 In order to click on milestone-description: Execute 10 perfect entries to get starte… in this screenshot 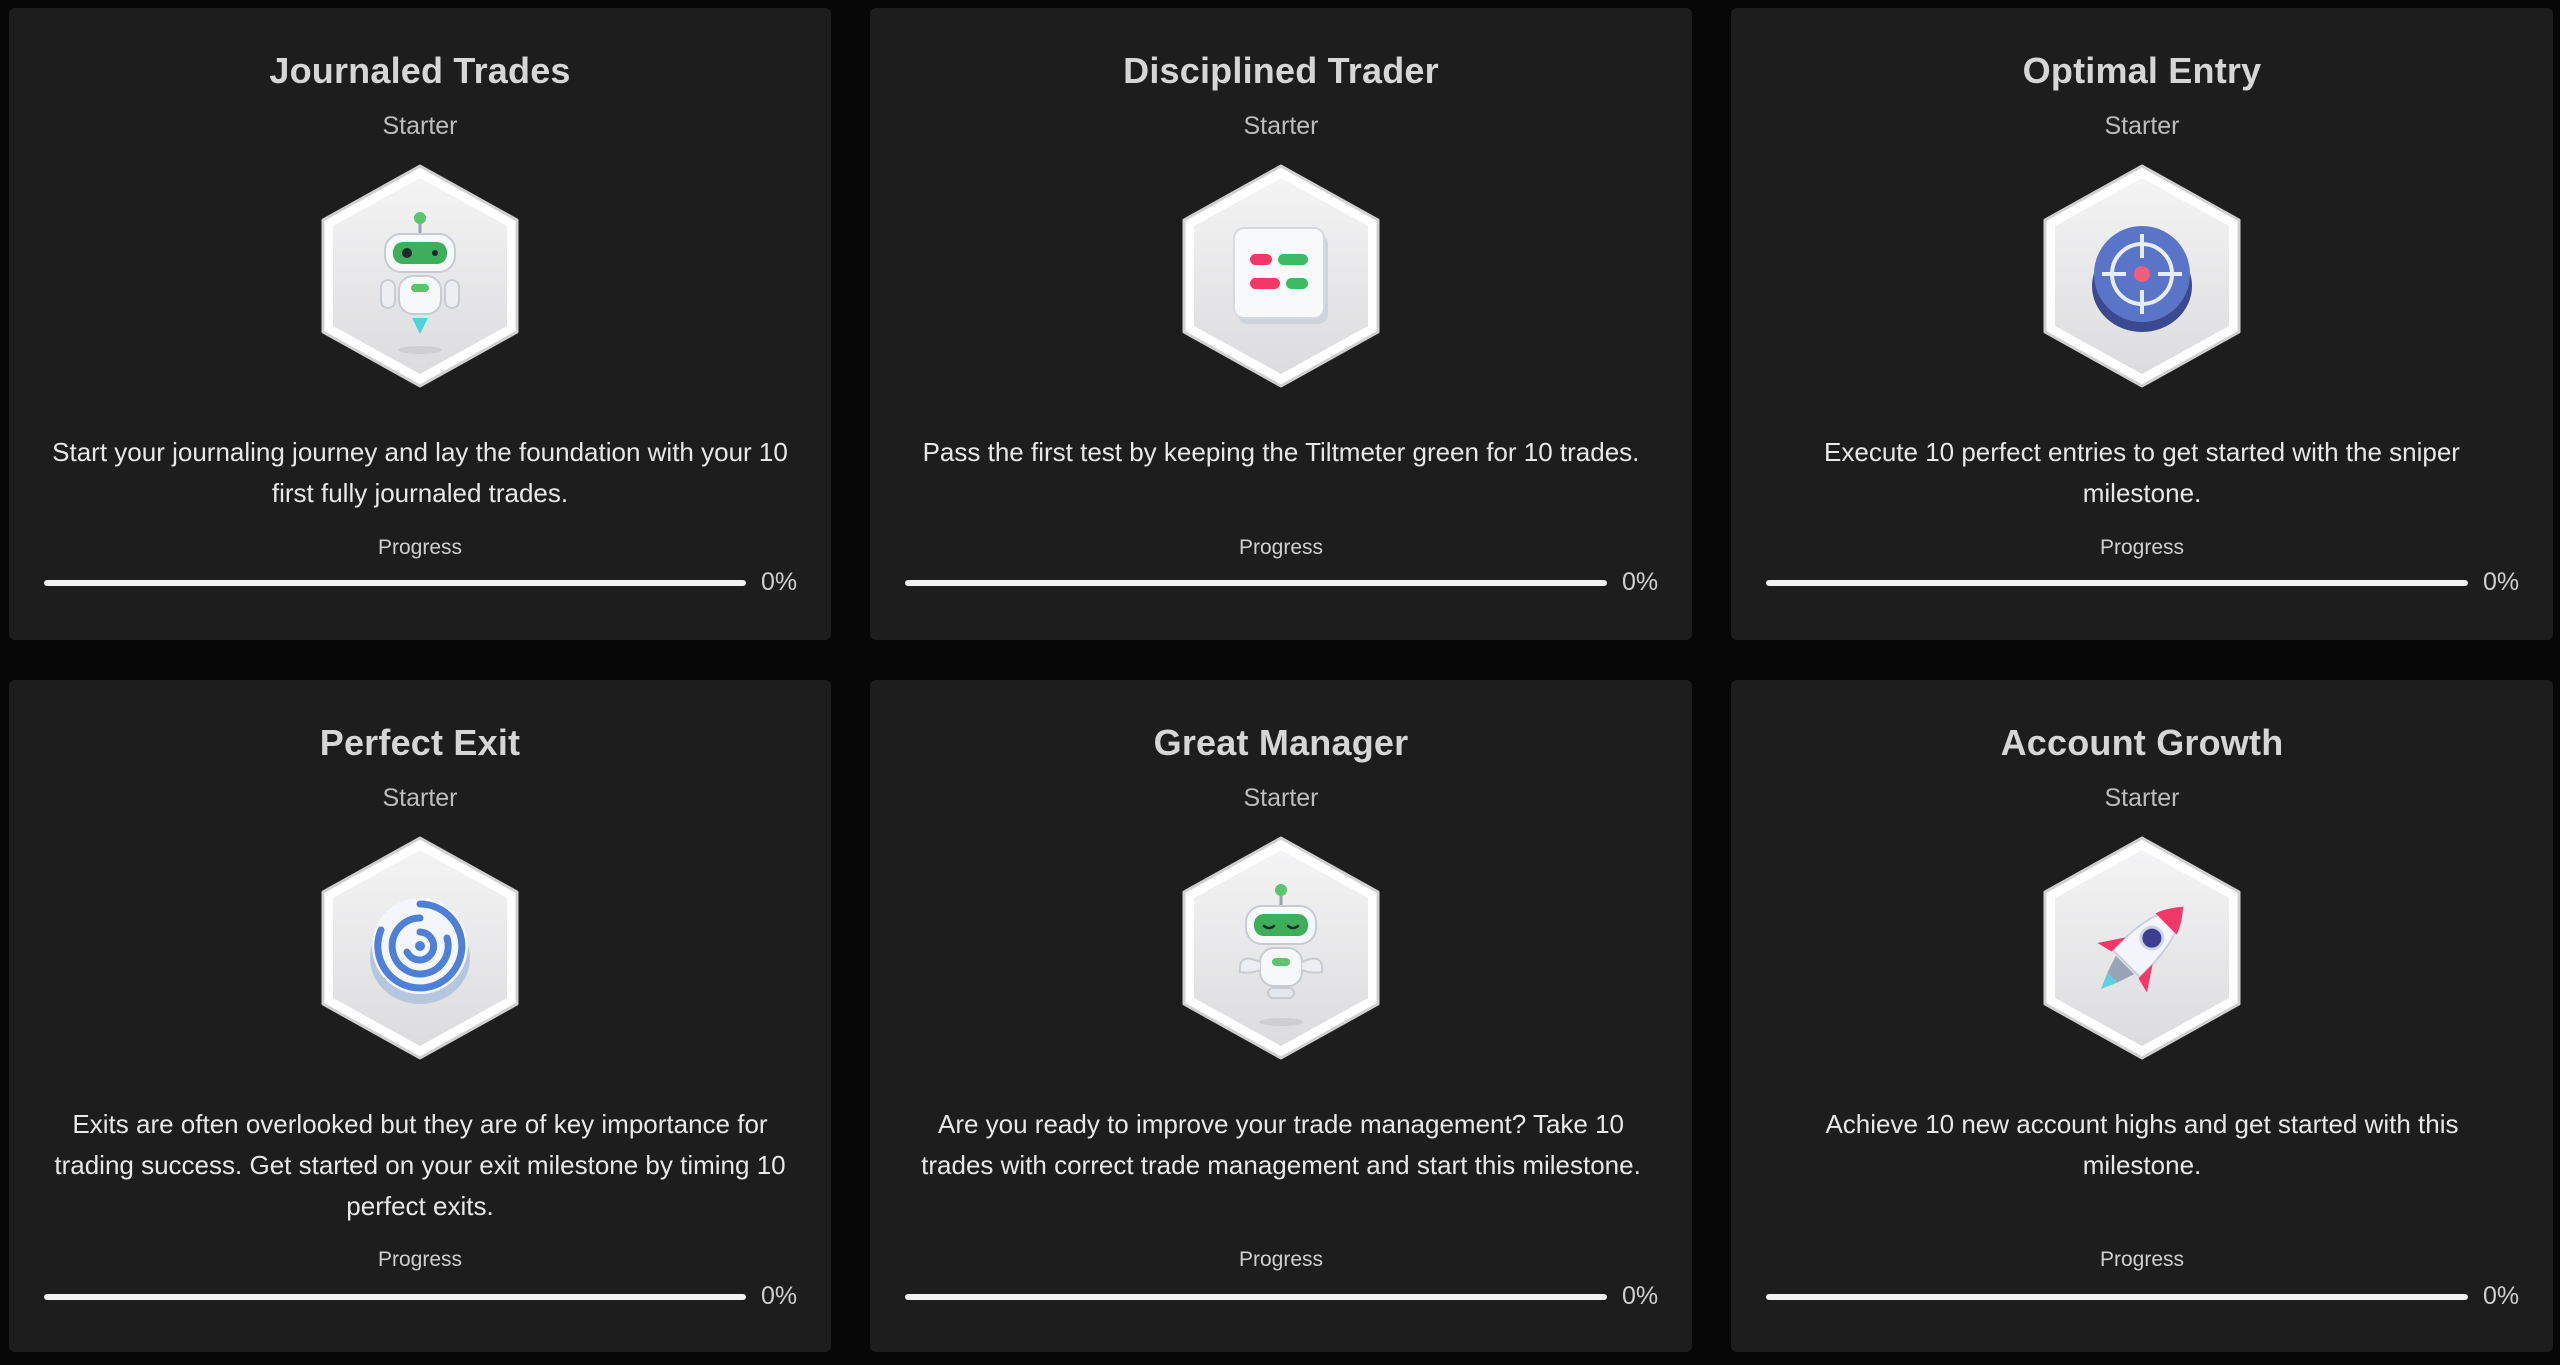, I will do `click(2142, 472)`.